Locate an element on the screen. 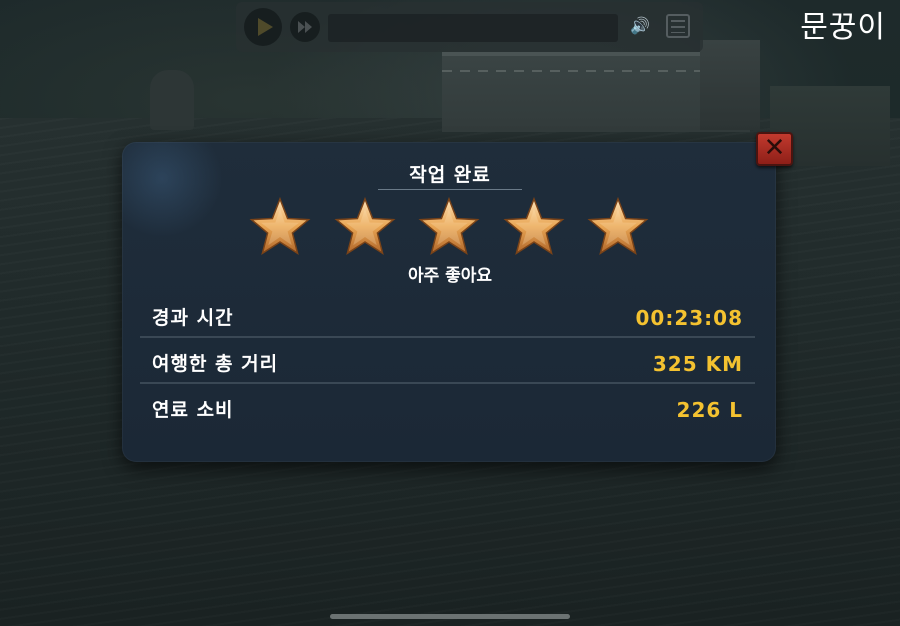 The height and width of the screenshot is (626, 900). brand-name: 문꿍이 is located at coordinates (843, 27).